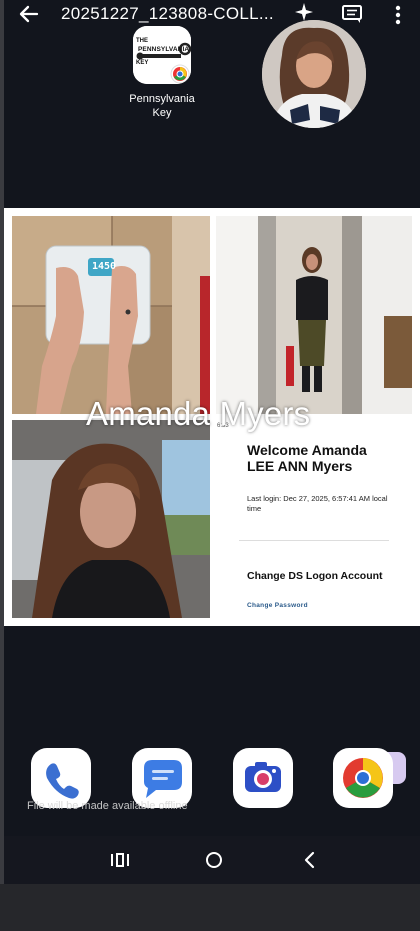  I want to click on navigation-bar, so click(212, 860).